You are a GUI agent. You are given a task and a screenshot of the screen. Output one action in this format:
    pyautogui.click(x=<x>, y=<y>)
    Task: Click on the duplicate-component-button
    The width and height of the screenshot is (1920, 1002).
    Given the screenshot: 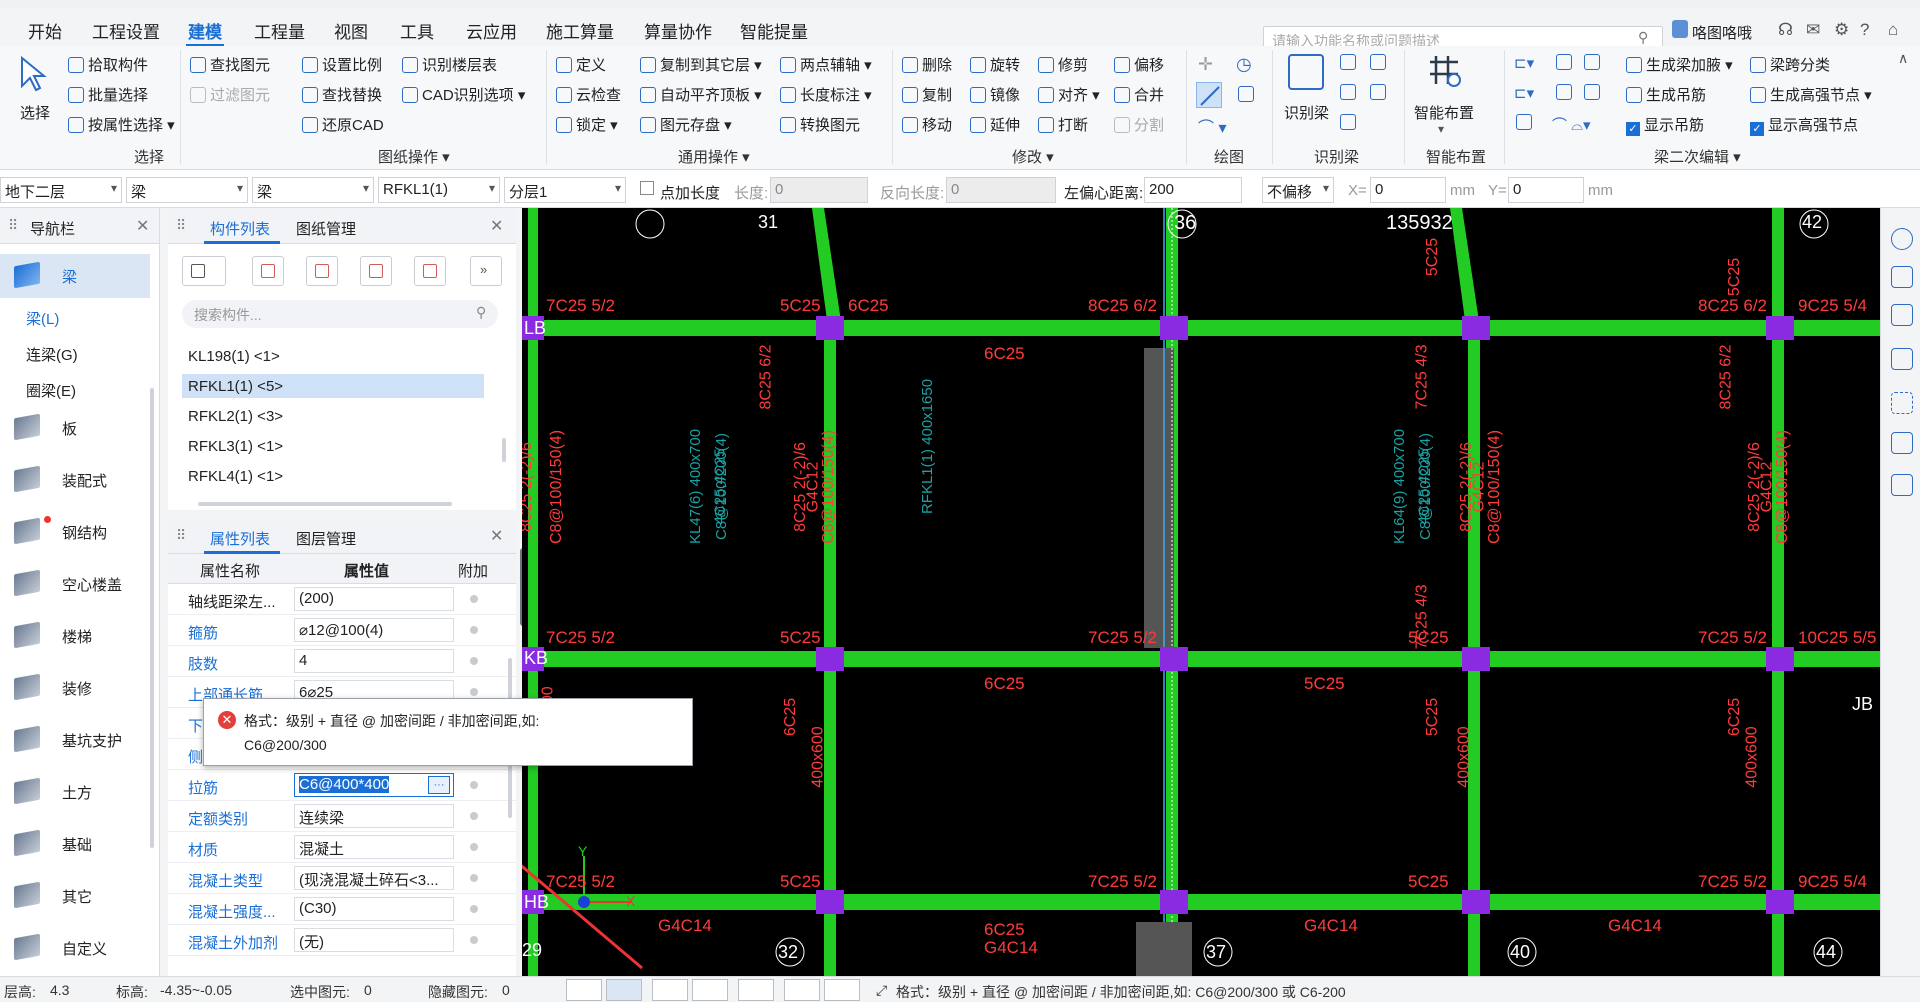 What is the action you would take?
    pyautogui.click(x=376, y=271)
    